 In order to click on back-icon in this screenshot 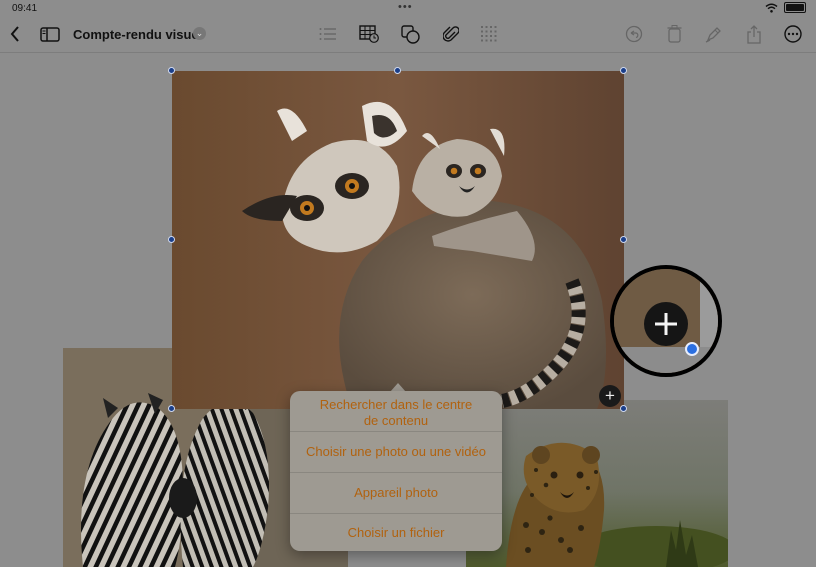, I will do `click(15, 34)`.